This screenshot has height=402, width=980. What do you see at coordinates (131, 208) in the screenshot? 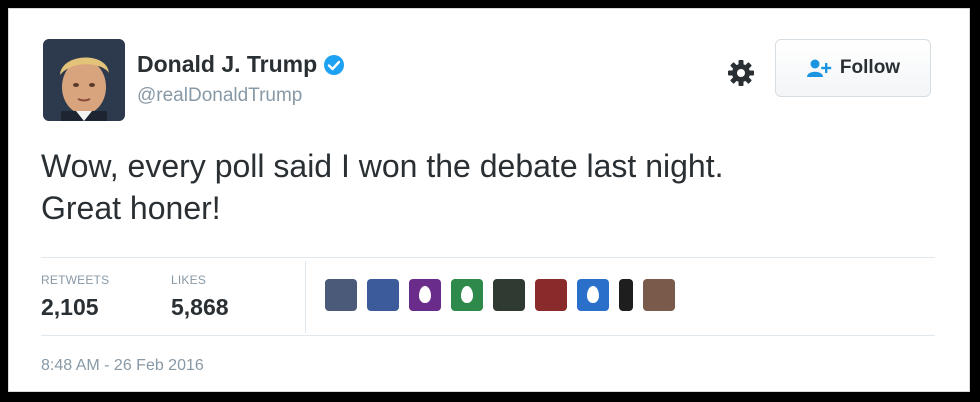
I see `tweet-text-line: Great honer!` at bounding box center [131, 208].